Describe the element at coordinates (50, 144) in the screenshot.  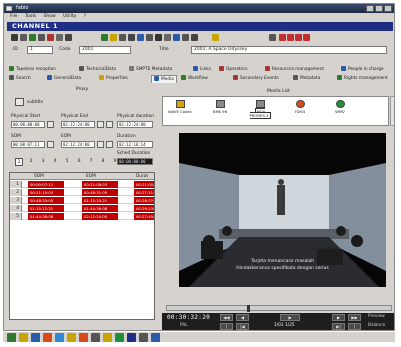
I see `som-set-button` at that location.